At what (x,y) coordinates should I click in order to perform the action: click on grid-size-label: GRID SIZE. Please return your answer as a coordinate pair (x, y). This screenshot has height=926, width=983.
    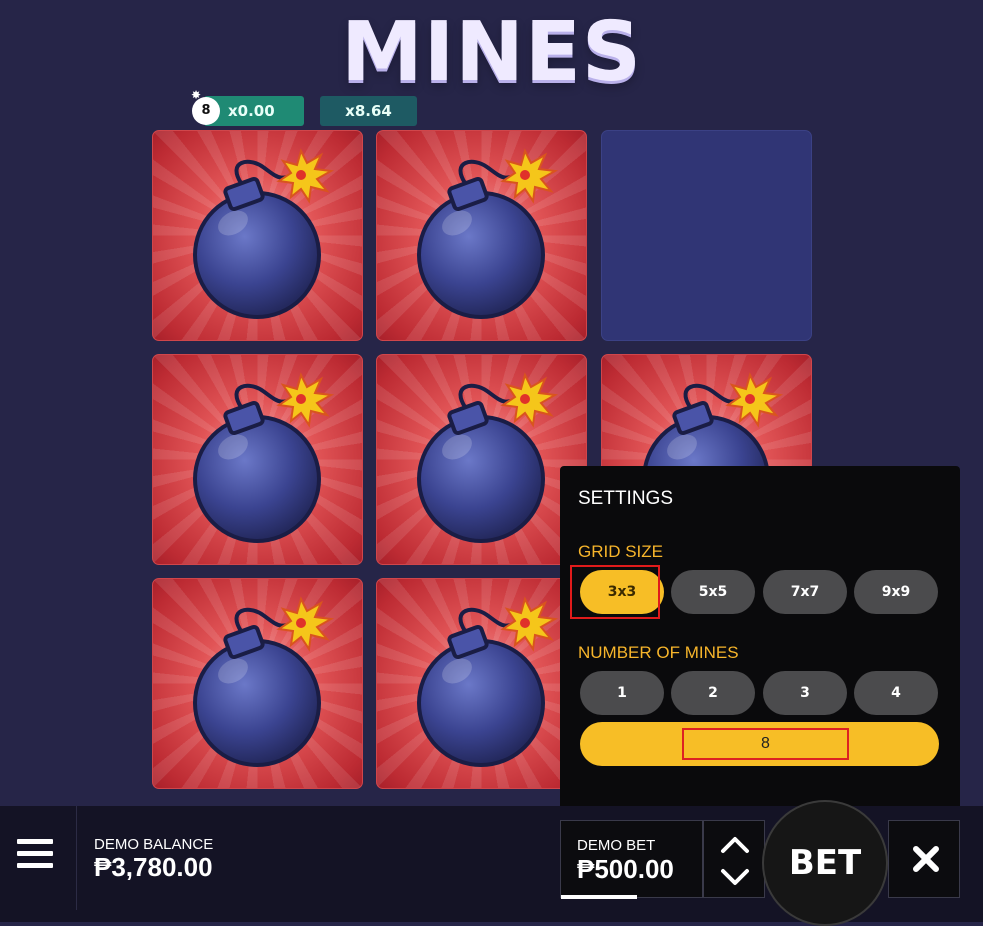
    Looking at the image, I should click on (621, 551).